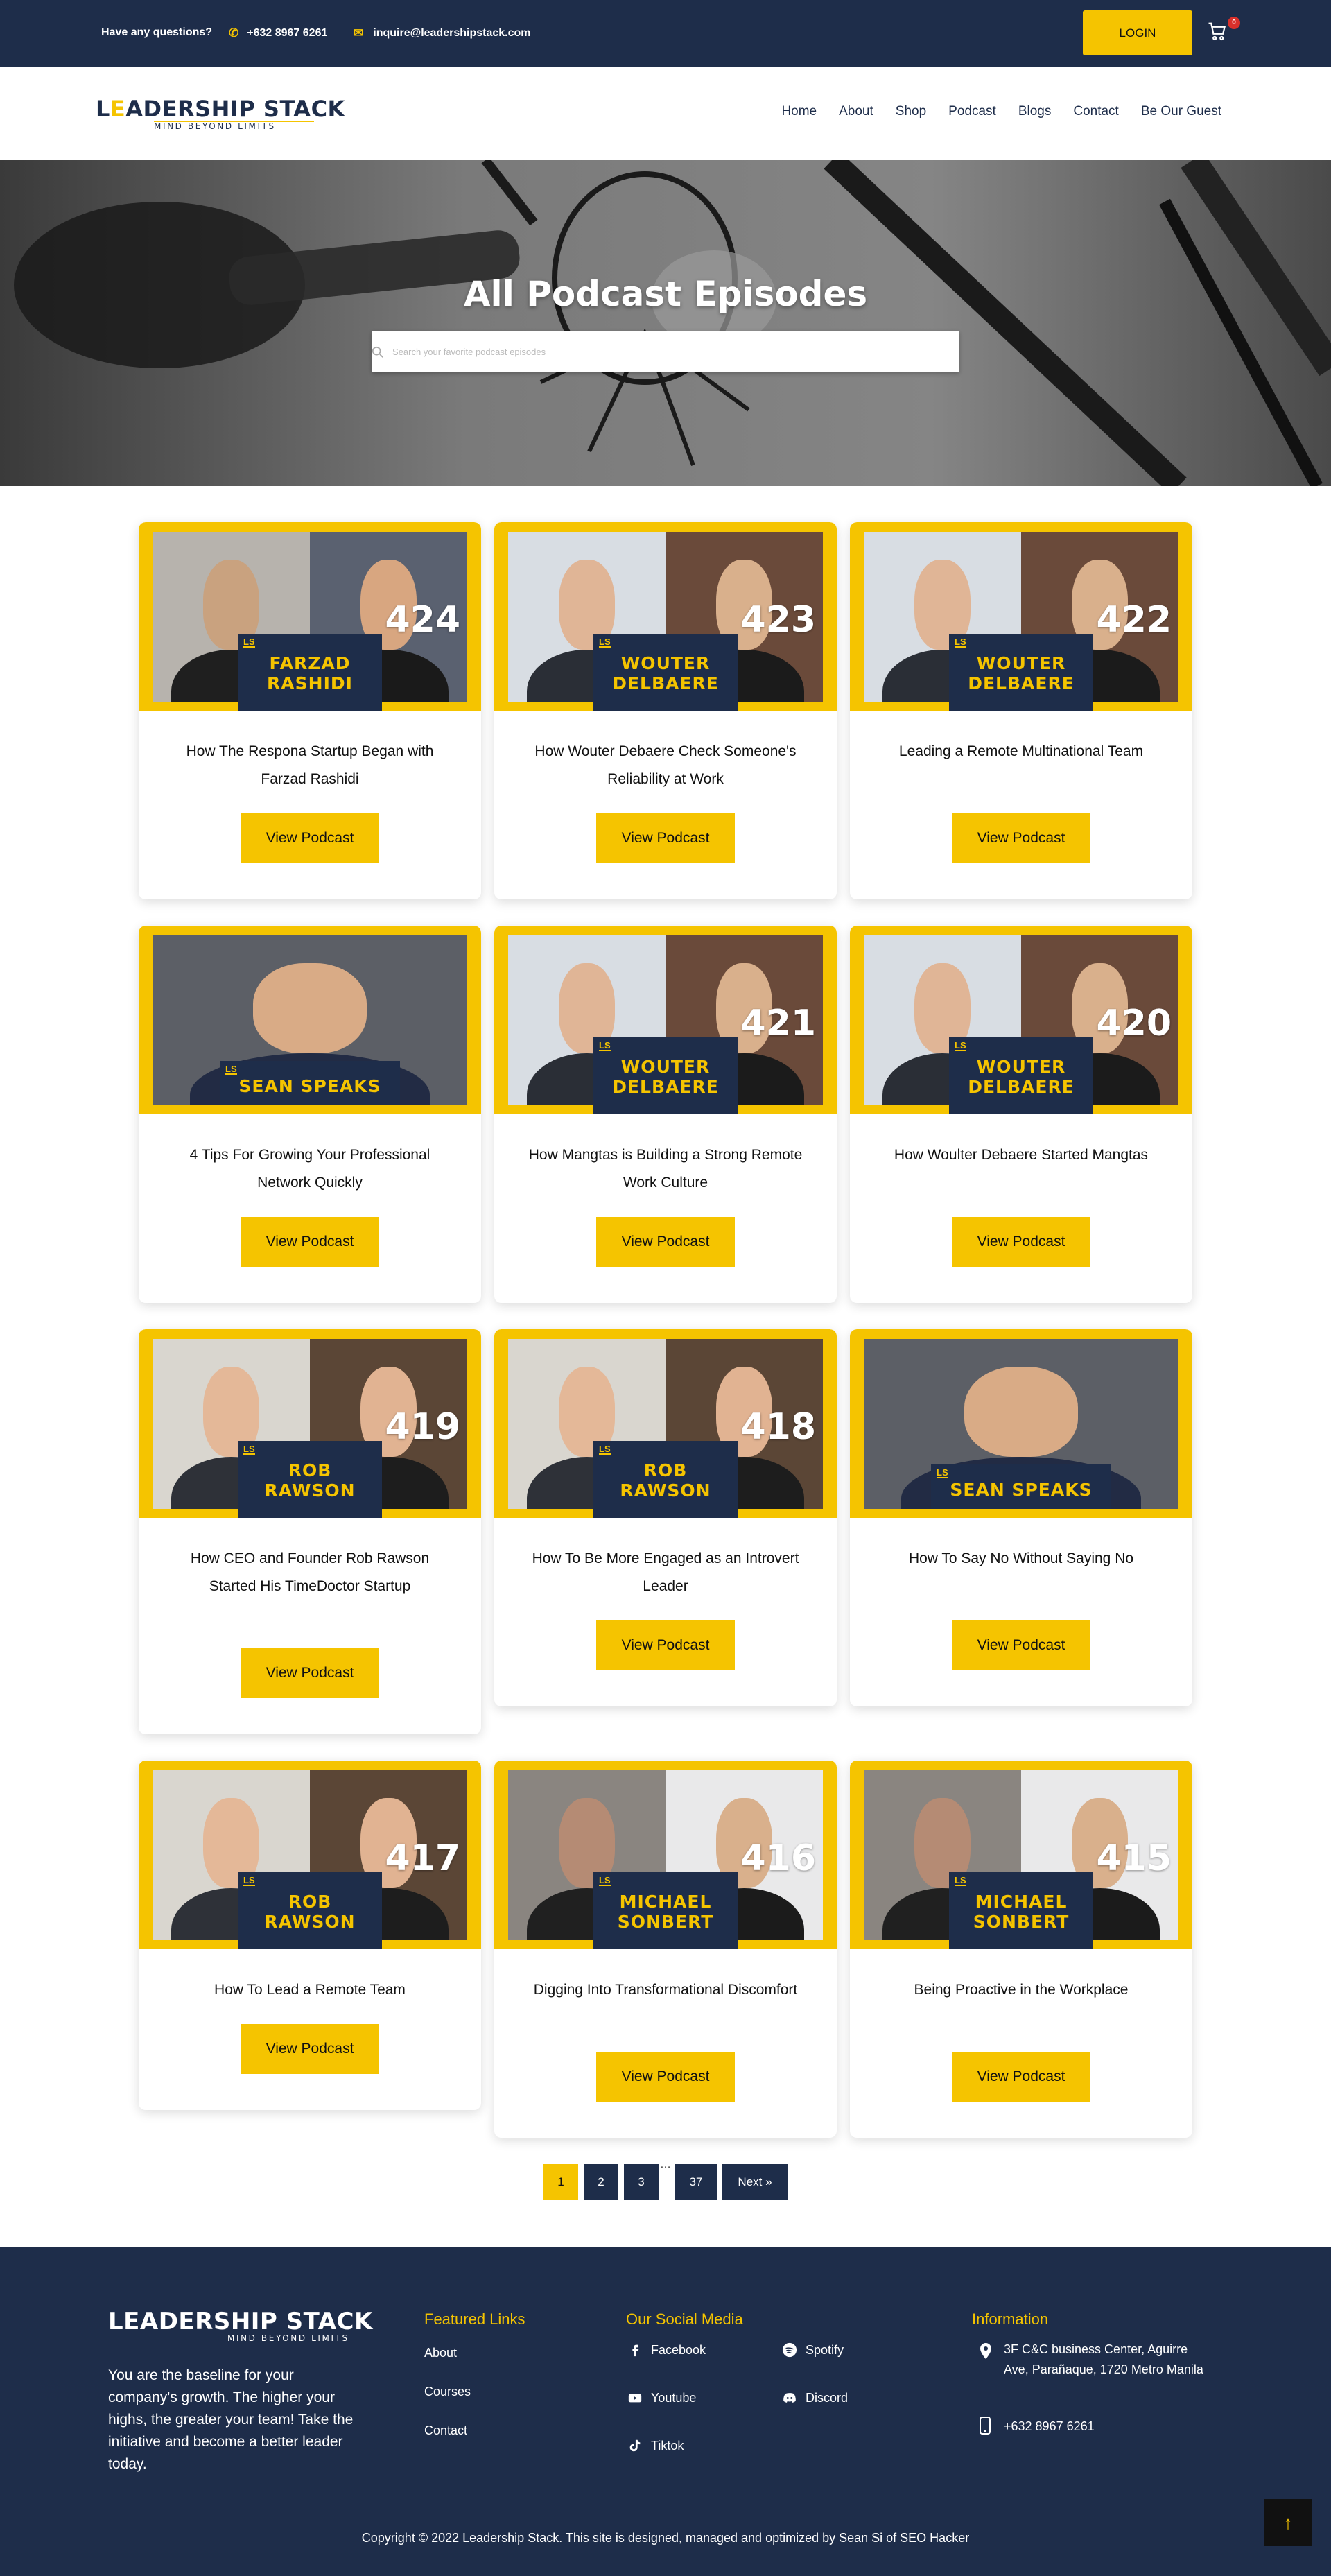  I want to click on tiktok-icon, so click(635, 2445).